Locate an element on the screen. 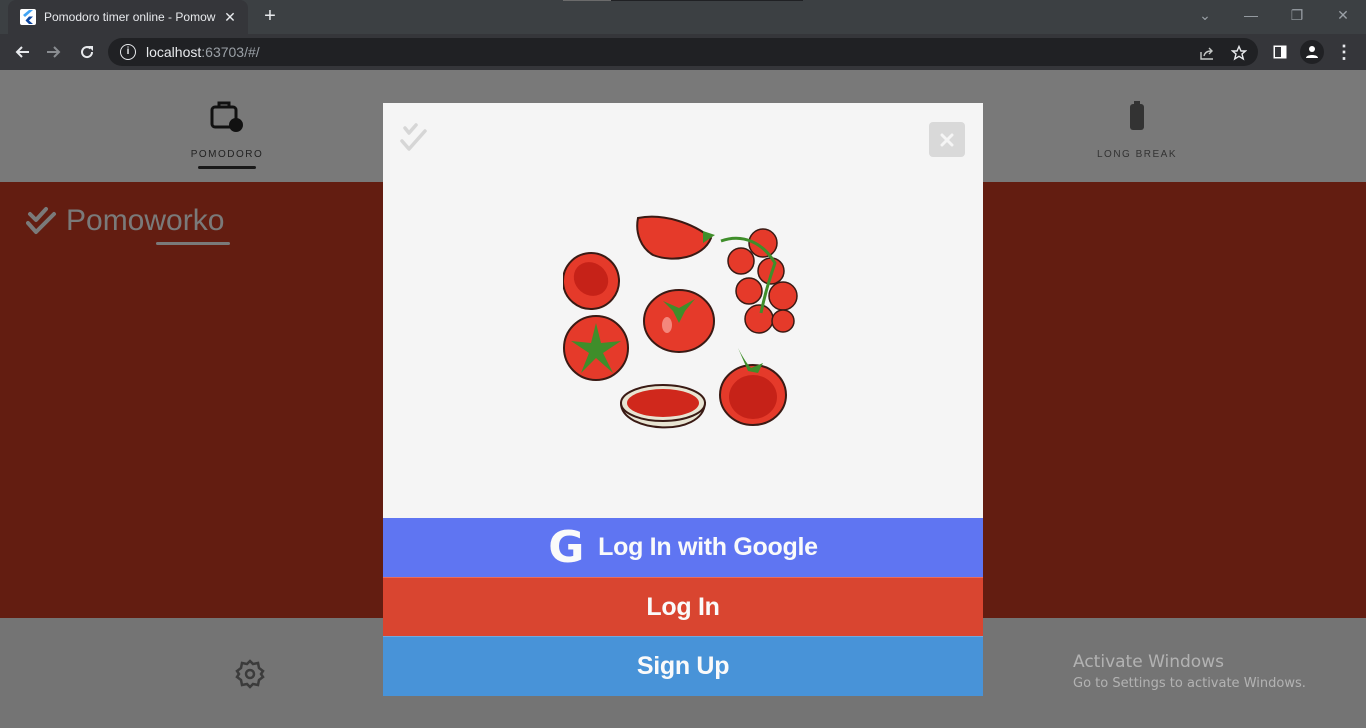 This screenshot has height=728, width=1366. tab-close-icon: ✕ is located at coordinates (230, 17).